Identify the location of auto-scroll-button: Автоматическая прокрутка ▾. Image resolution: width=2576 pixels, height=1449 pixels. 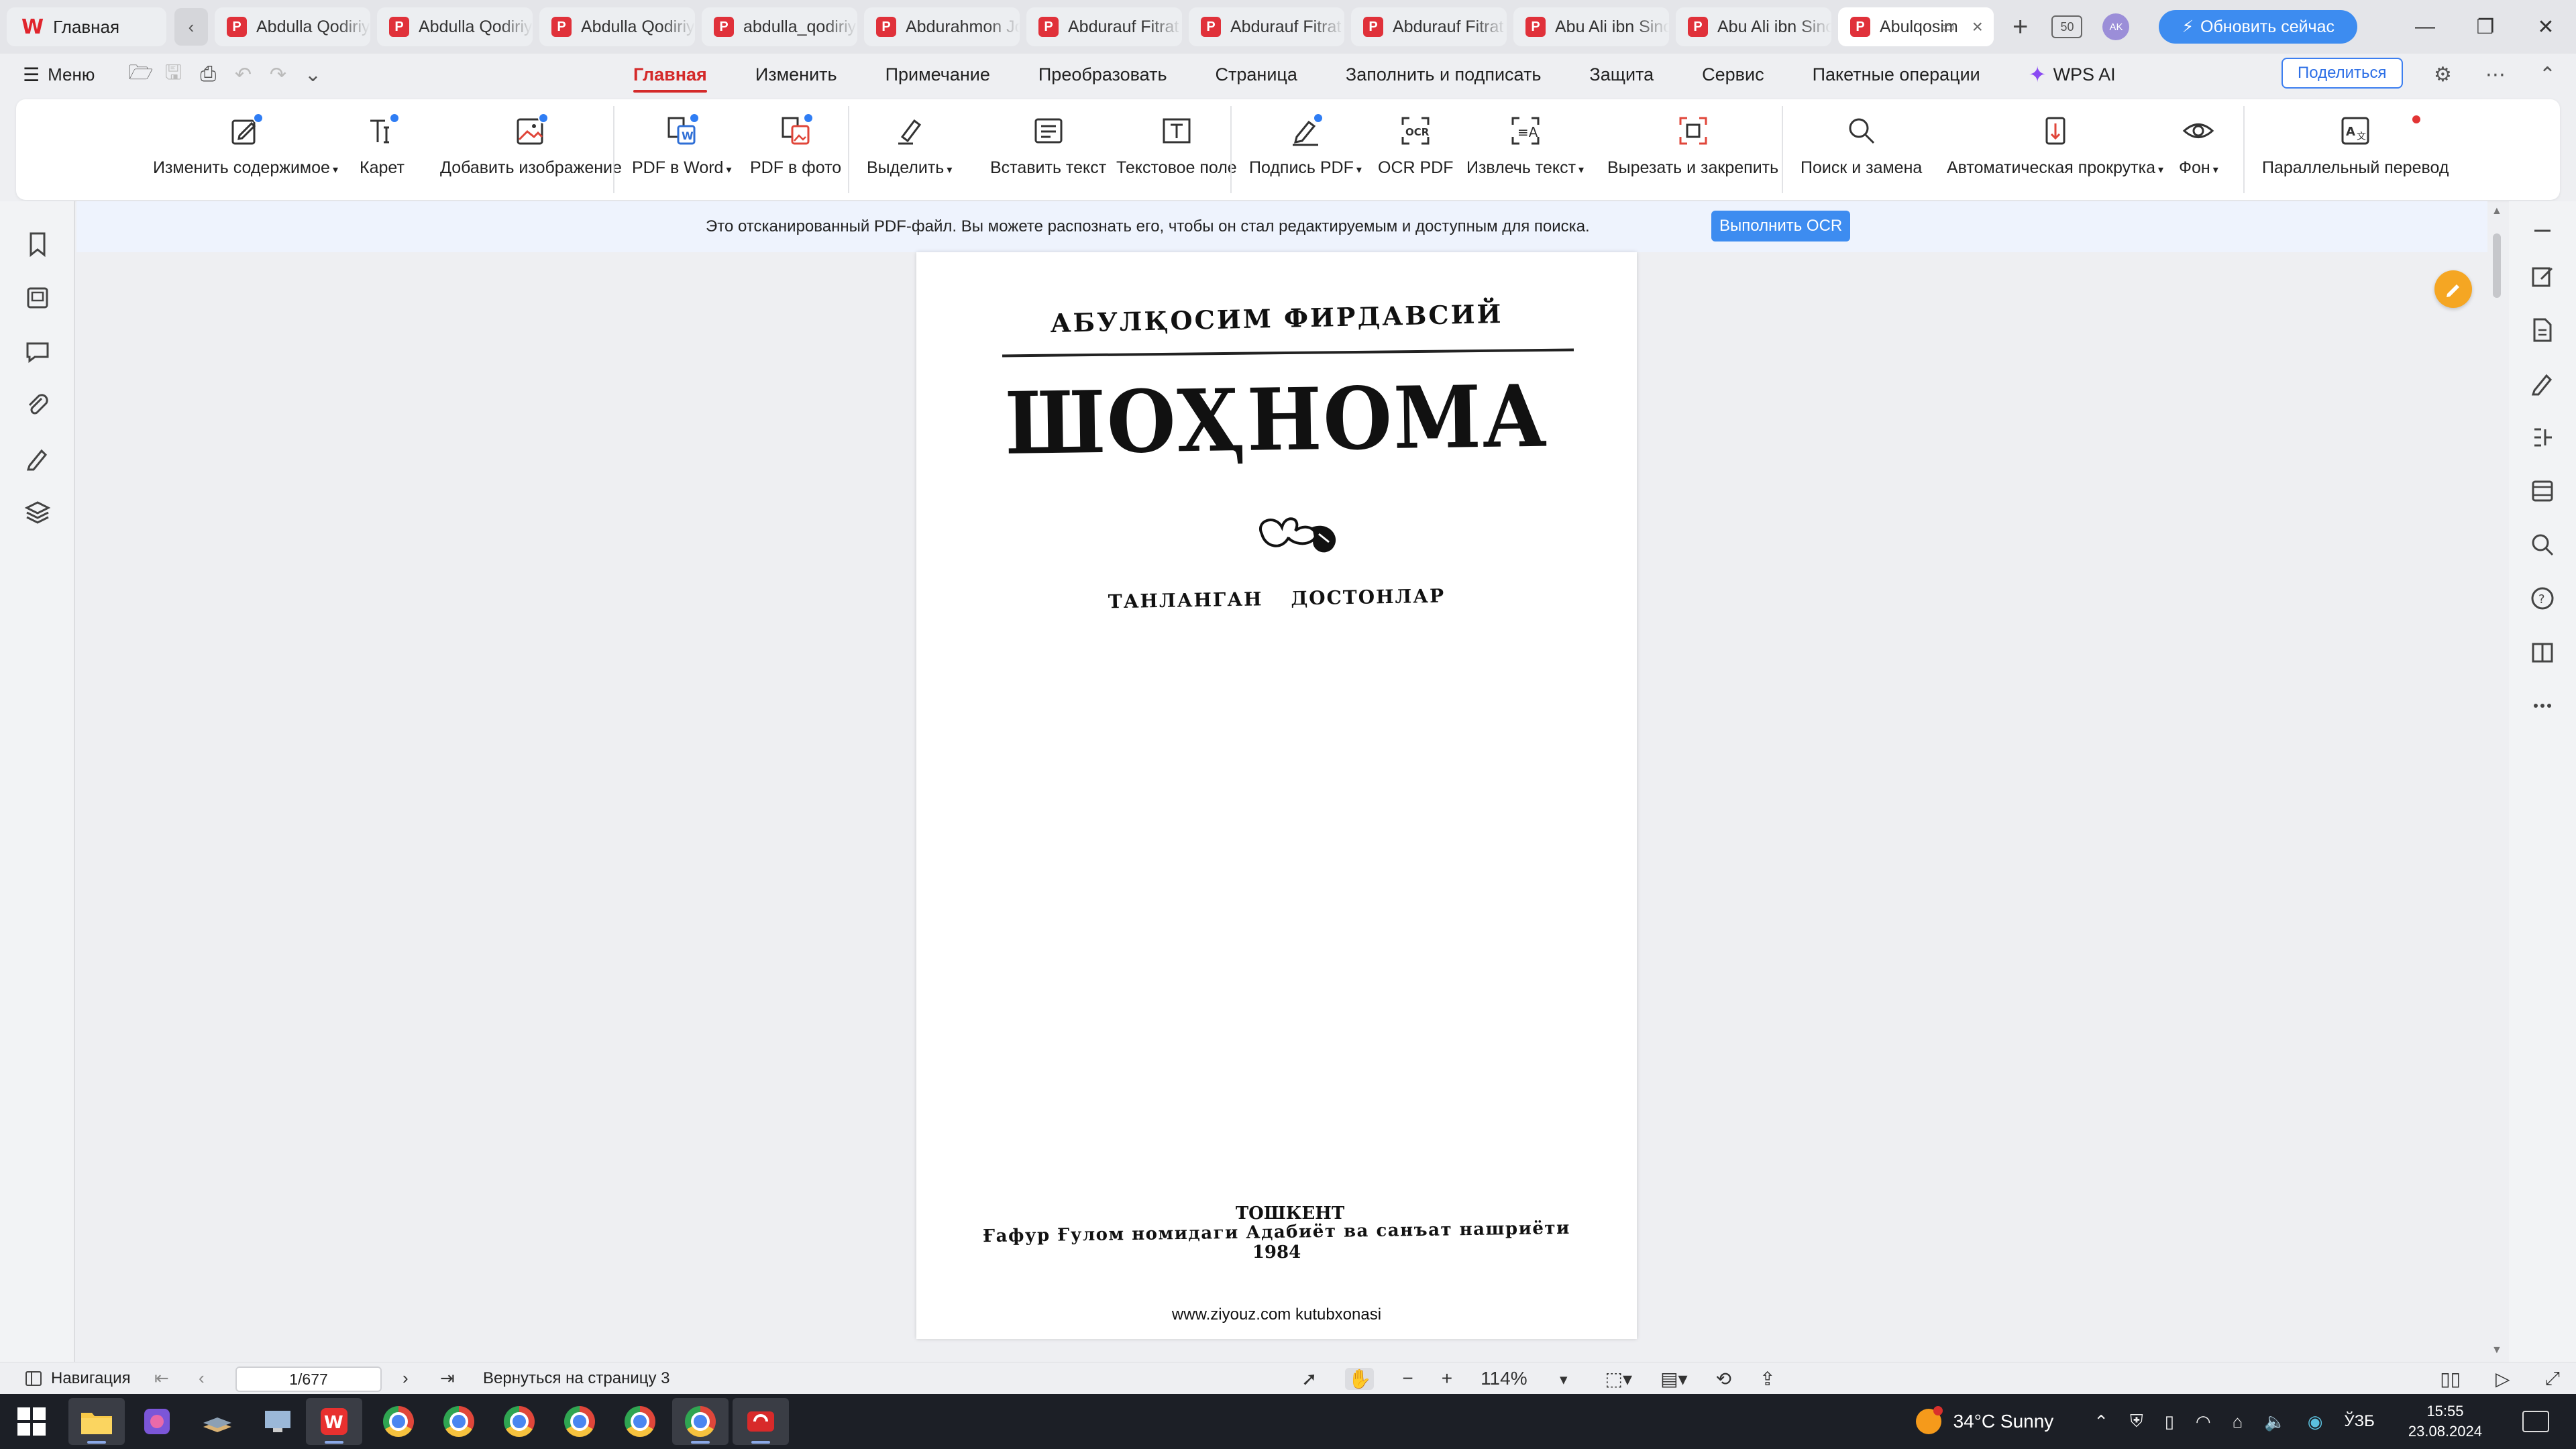
(2055, 145).